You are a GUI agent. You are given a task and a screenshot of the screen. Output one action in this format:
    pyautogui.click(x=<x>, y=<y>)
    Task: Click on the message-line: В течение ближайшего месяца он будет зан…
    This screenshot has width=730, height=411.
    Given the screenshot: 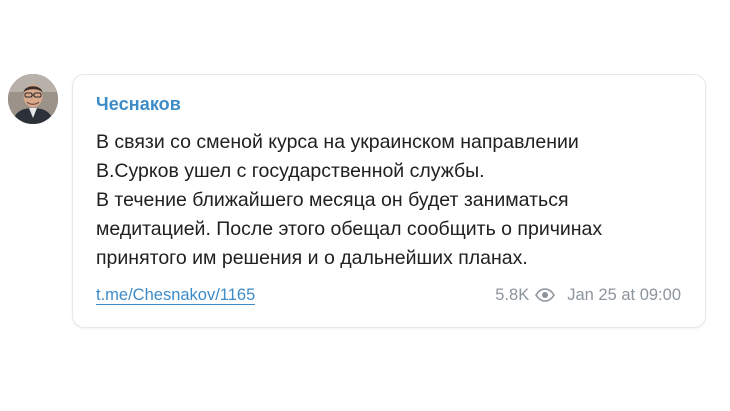 What is the action you would take?
    pyautogui.click(x=332, y=200)
    